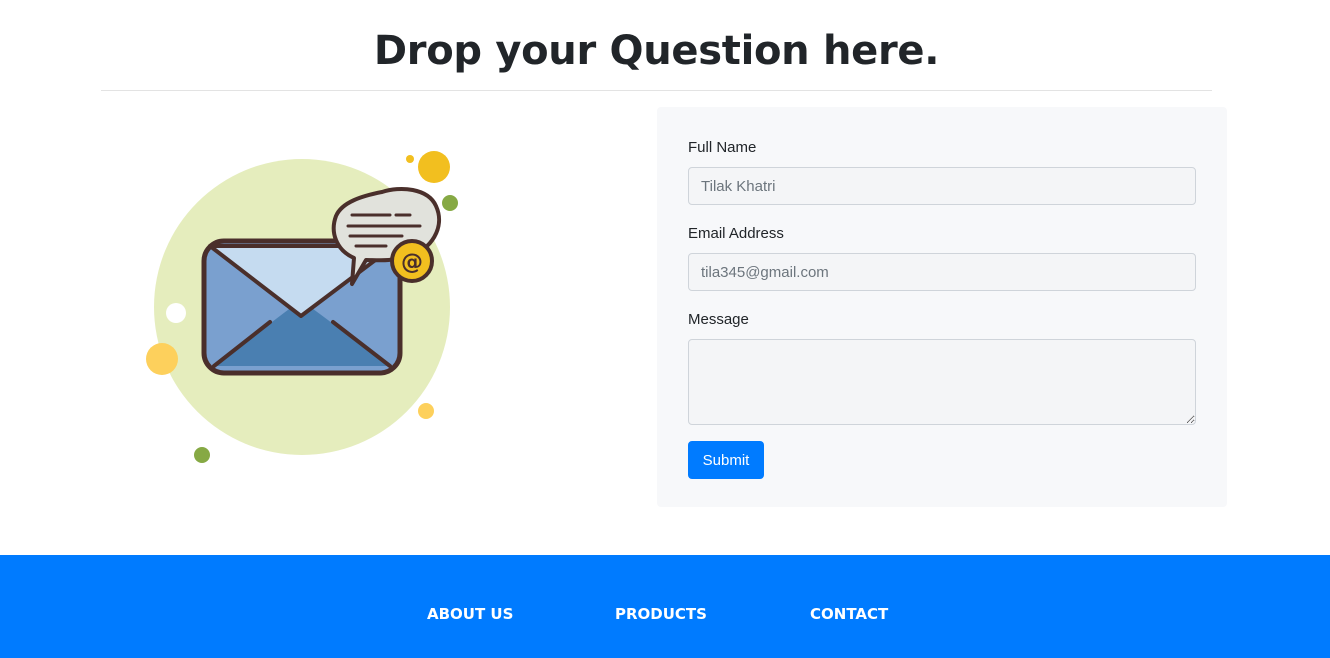 This screenshot has height=658, width=1330. Describe the element at coordinates (718, 319) in the screenshot. I see `message-label: Message` at that location.